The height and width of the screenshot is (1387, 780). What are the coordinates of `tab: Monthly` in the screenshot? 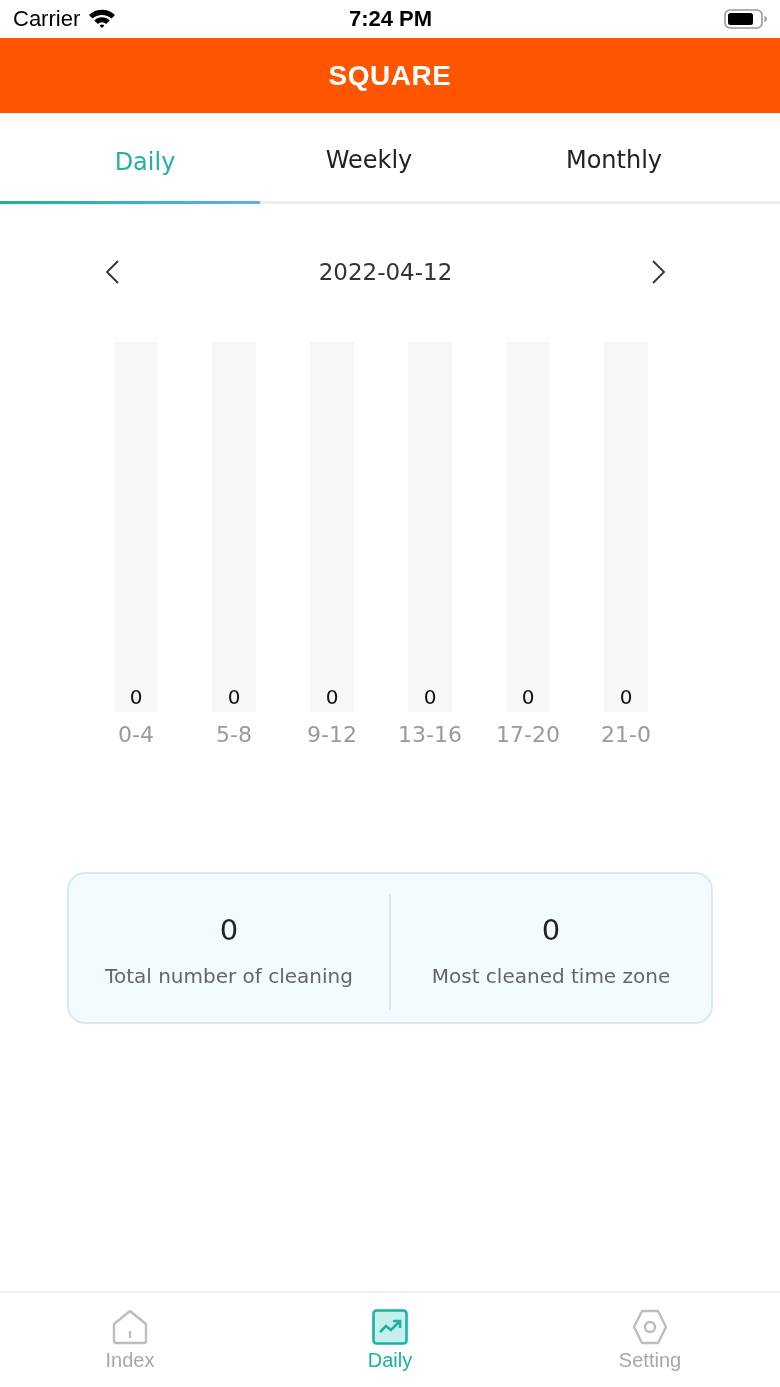 It's located at (614, 157).